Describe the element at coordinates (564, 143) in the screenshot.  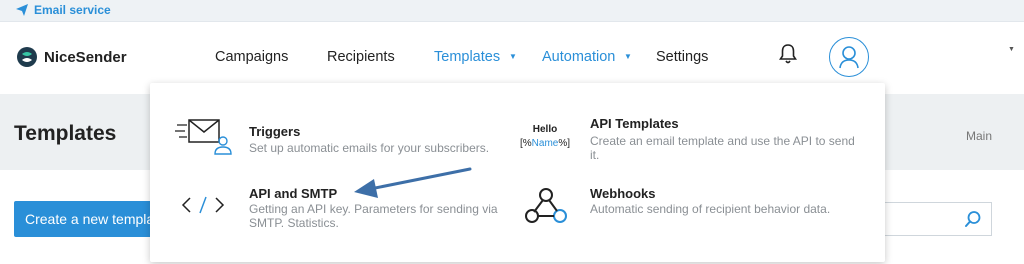
I see `hello-close: %]` at that location.